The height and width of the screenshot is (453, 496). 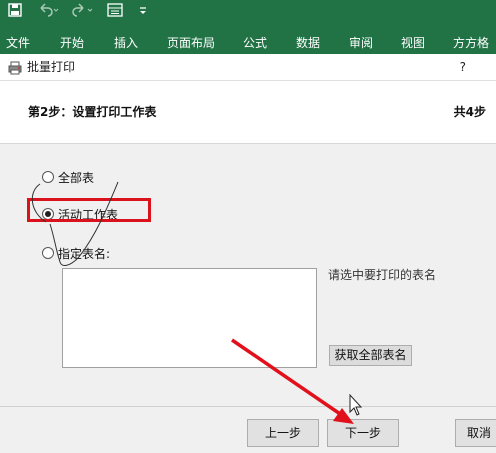 What do you see at coordinates (49, 12) in the screenshot?
I see `undo-icon` at bounding box center [49, 12].